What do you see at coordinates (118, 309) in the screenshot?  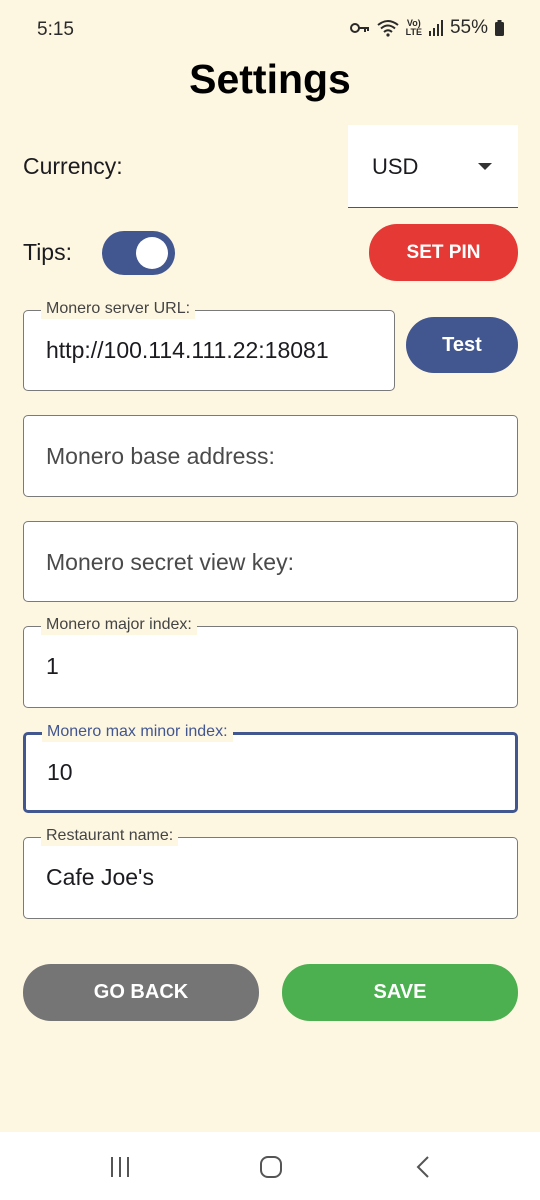 I see `server-url-label: Monero server URL:` at bounding box center [118, 309].